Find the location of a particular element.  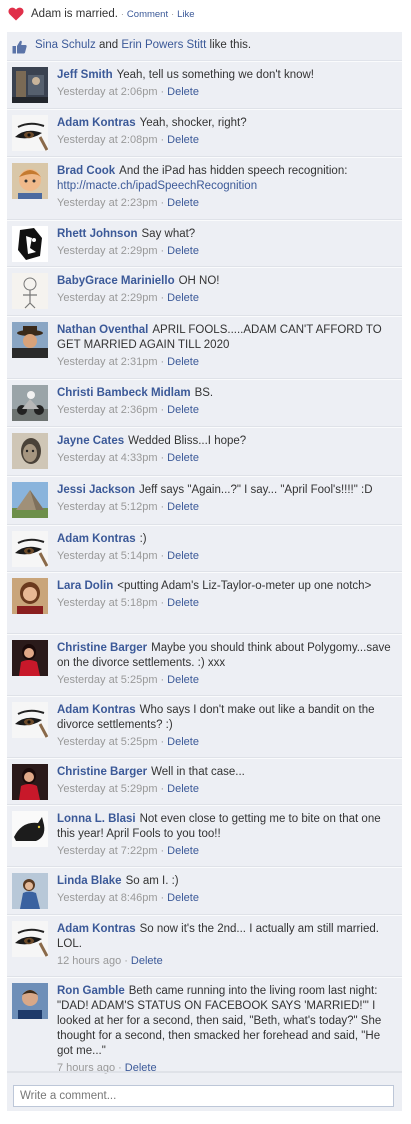

comment-timestamp: Yesterday at 5:18pm is located at coordinates (107, 603).